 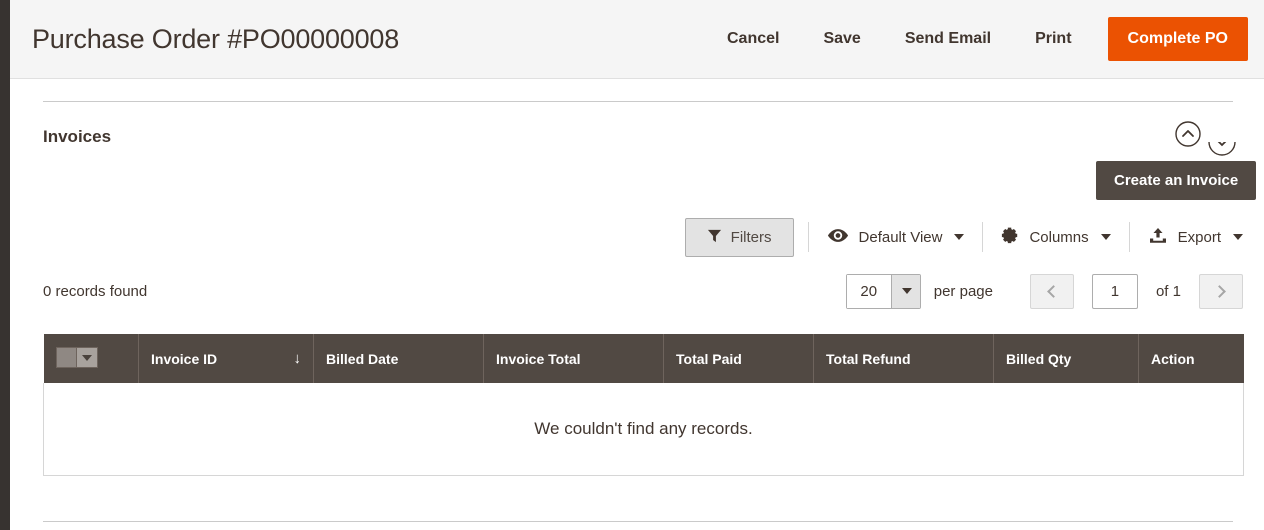 What do you see at coordinates (643, 137) in the screenshot?
I see `invoices-section-header: Invoices` at bounding box center [643, 137].